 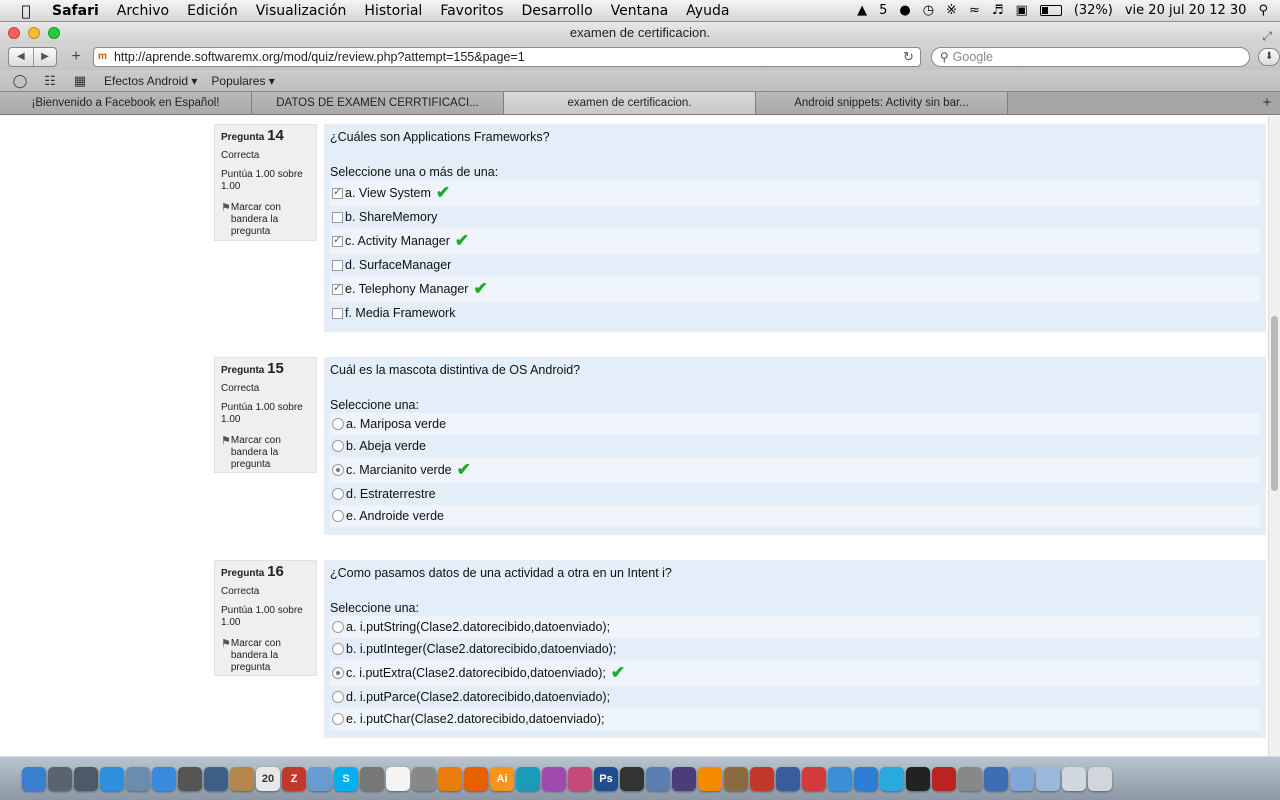 What do you see at coordinates (386, 446) in the screenshot?
I see `answer-text: b. Abeja verde` at bounding box center [386, 446].